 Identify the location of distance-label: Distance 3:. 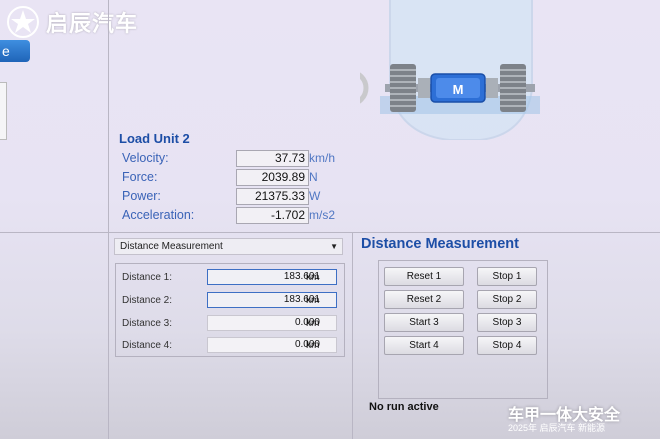
(147, 323).